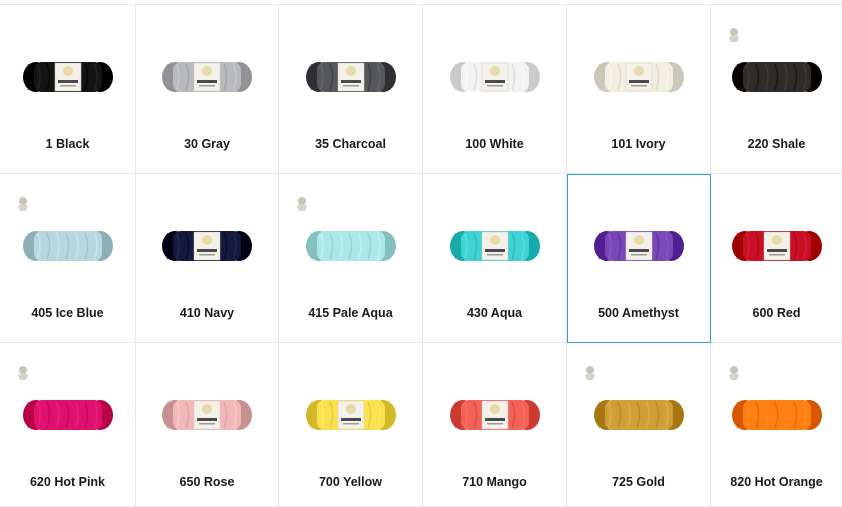 This screenshot has width=842, height=507. What do you see at coordinates (350, 313) in the screenshot?
I see `product-color-label: 415 Pale Aqua` at bounding box center [350, 313].